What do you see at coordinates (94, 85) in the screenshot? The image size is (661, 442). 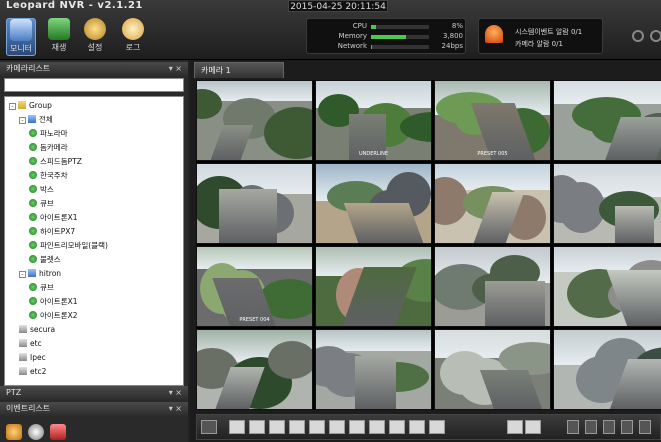 I see `camera-search-input` at bounding box center [94, 85].